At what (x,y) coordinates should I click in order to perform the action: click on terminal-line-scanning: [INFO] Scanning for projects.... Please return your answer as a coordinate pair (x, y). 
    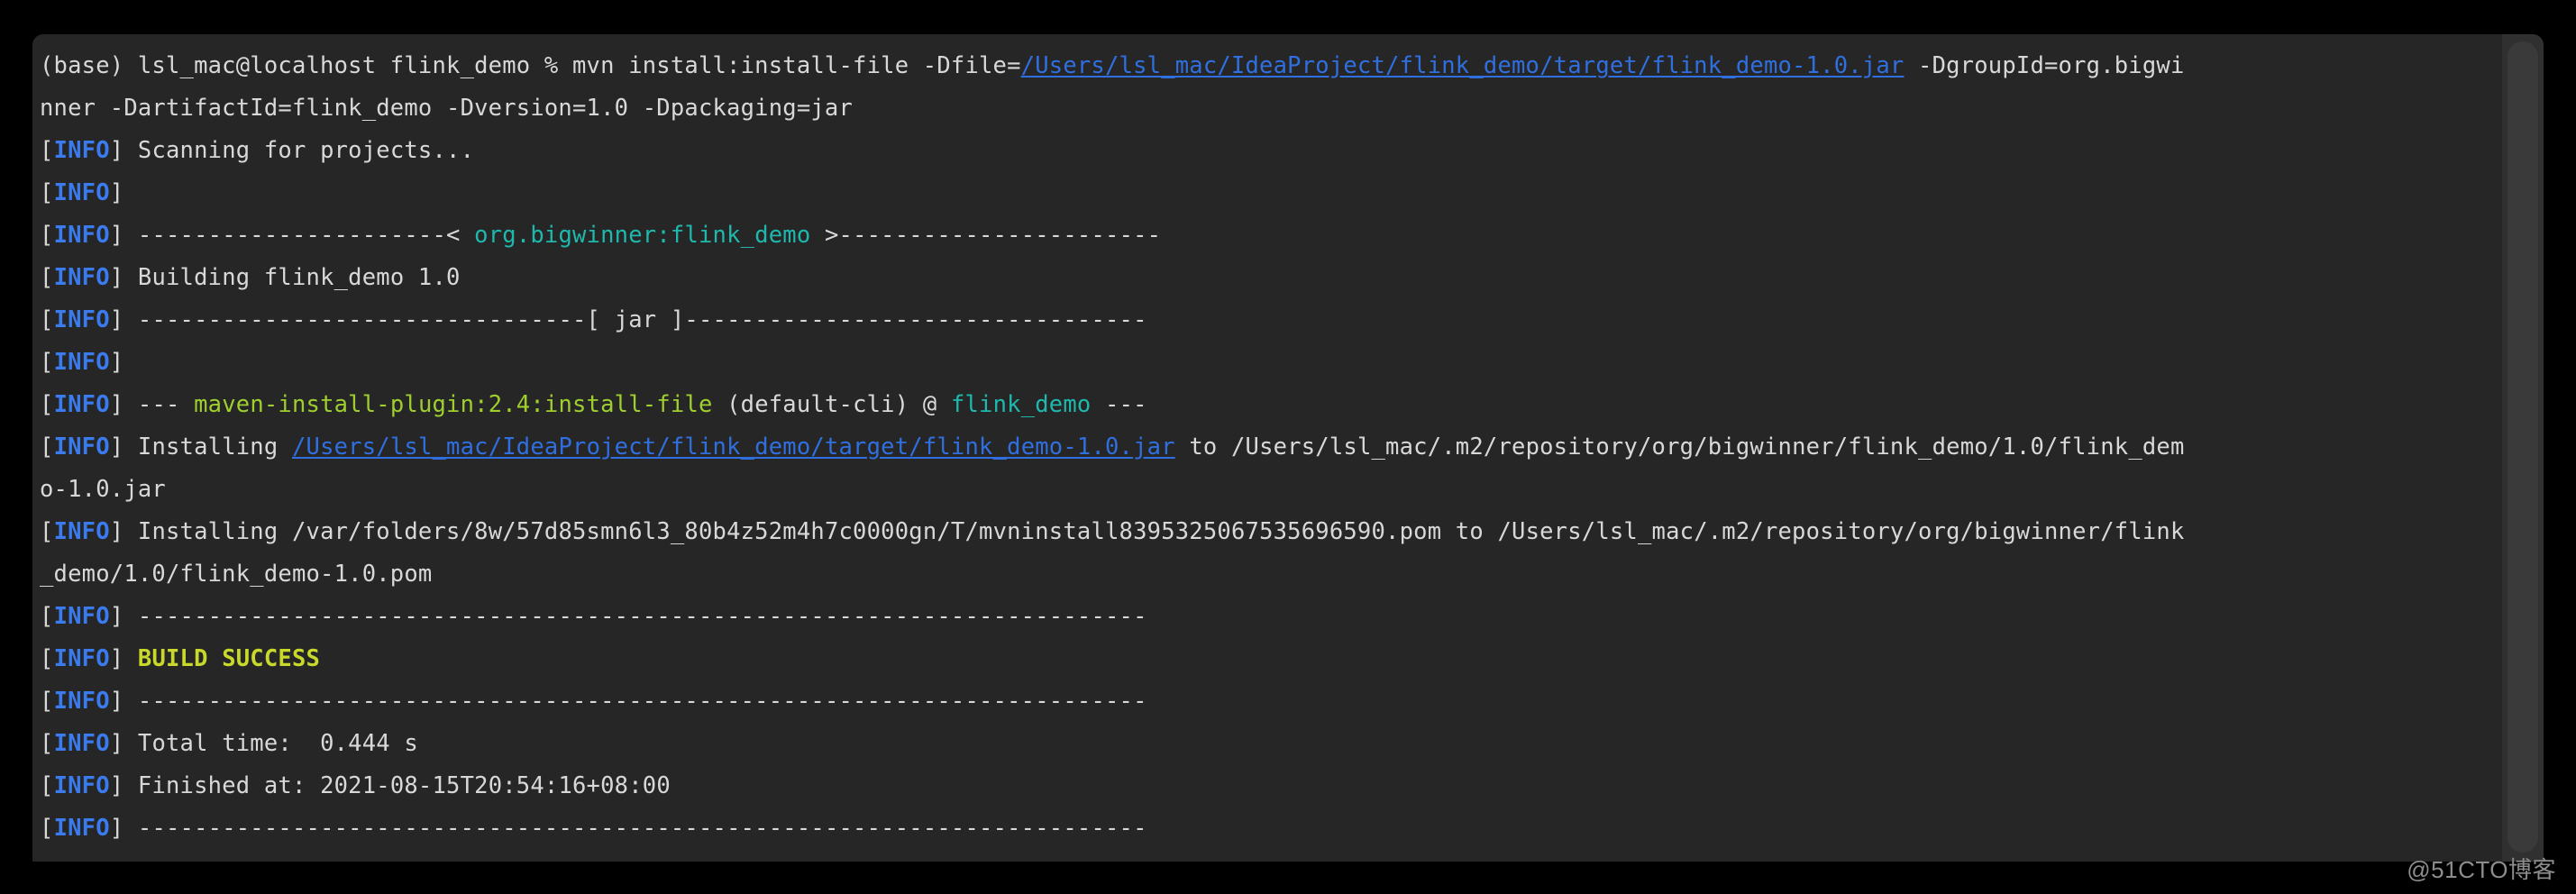
    Looking at the image, I should click on (1271, 151).